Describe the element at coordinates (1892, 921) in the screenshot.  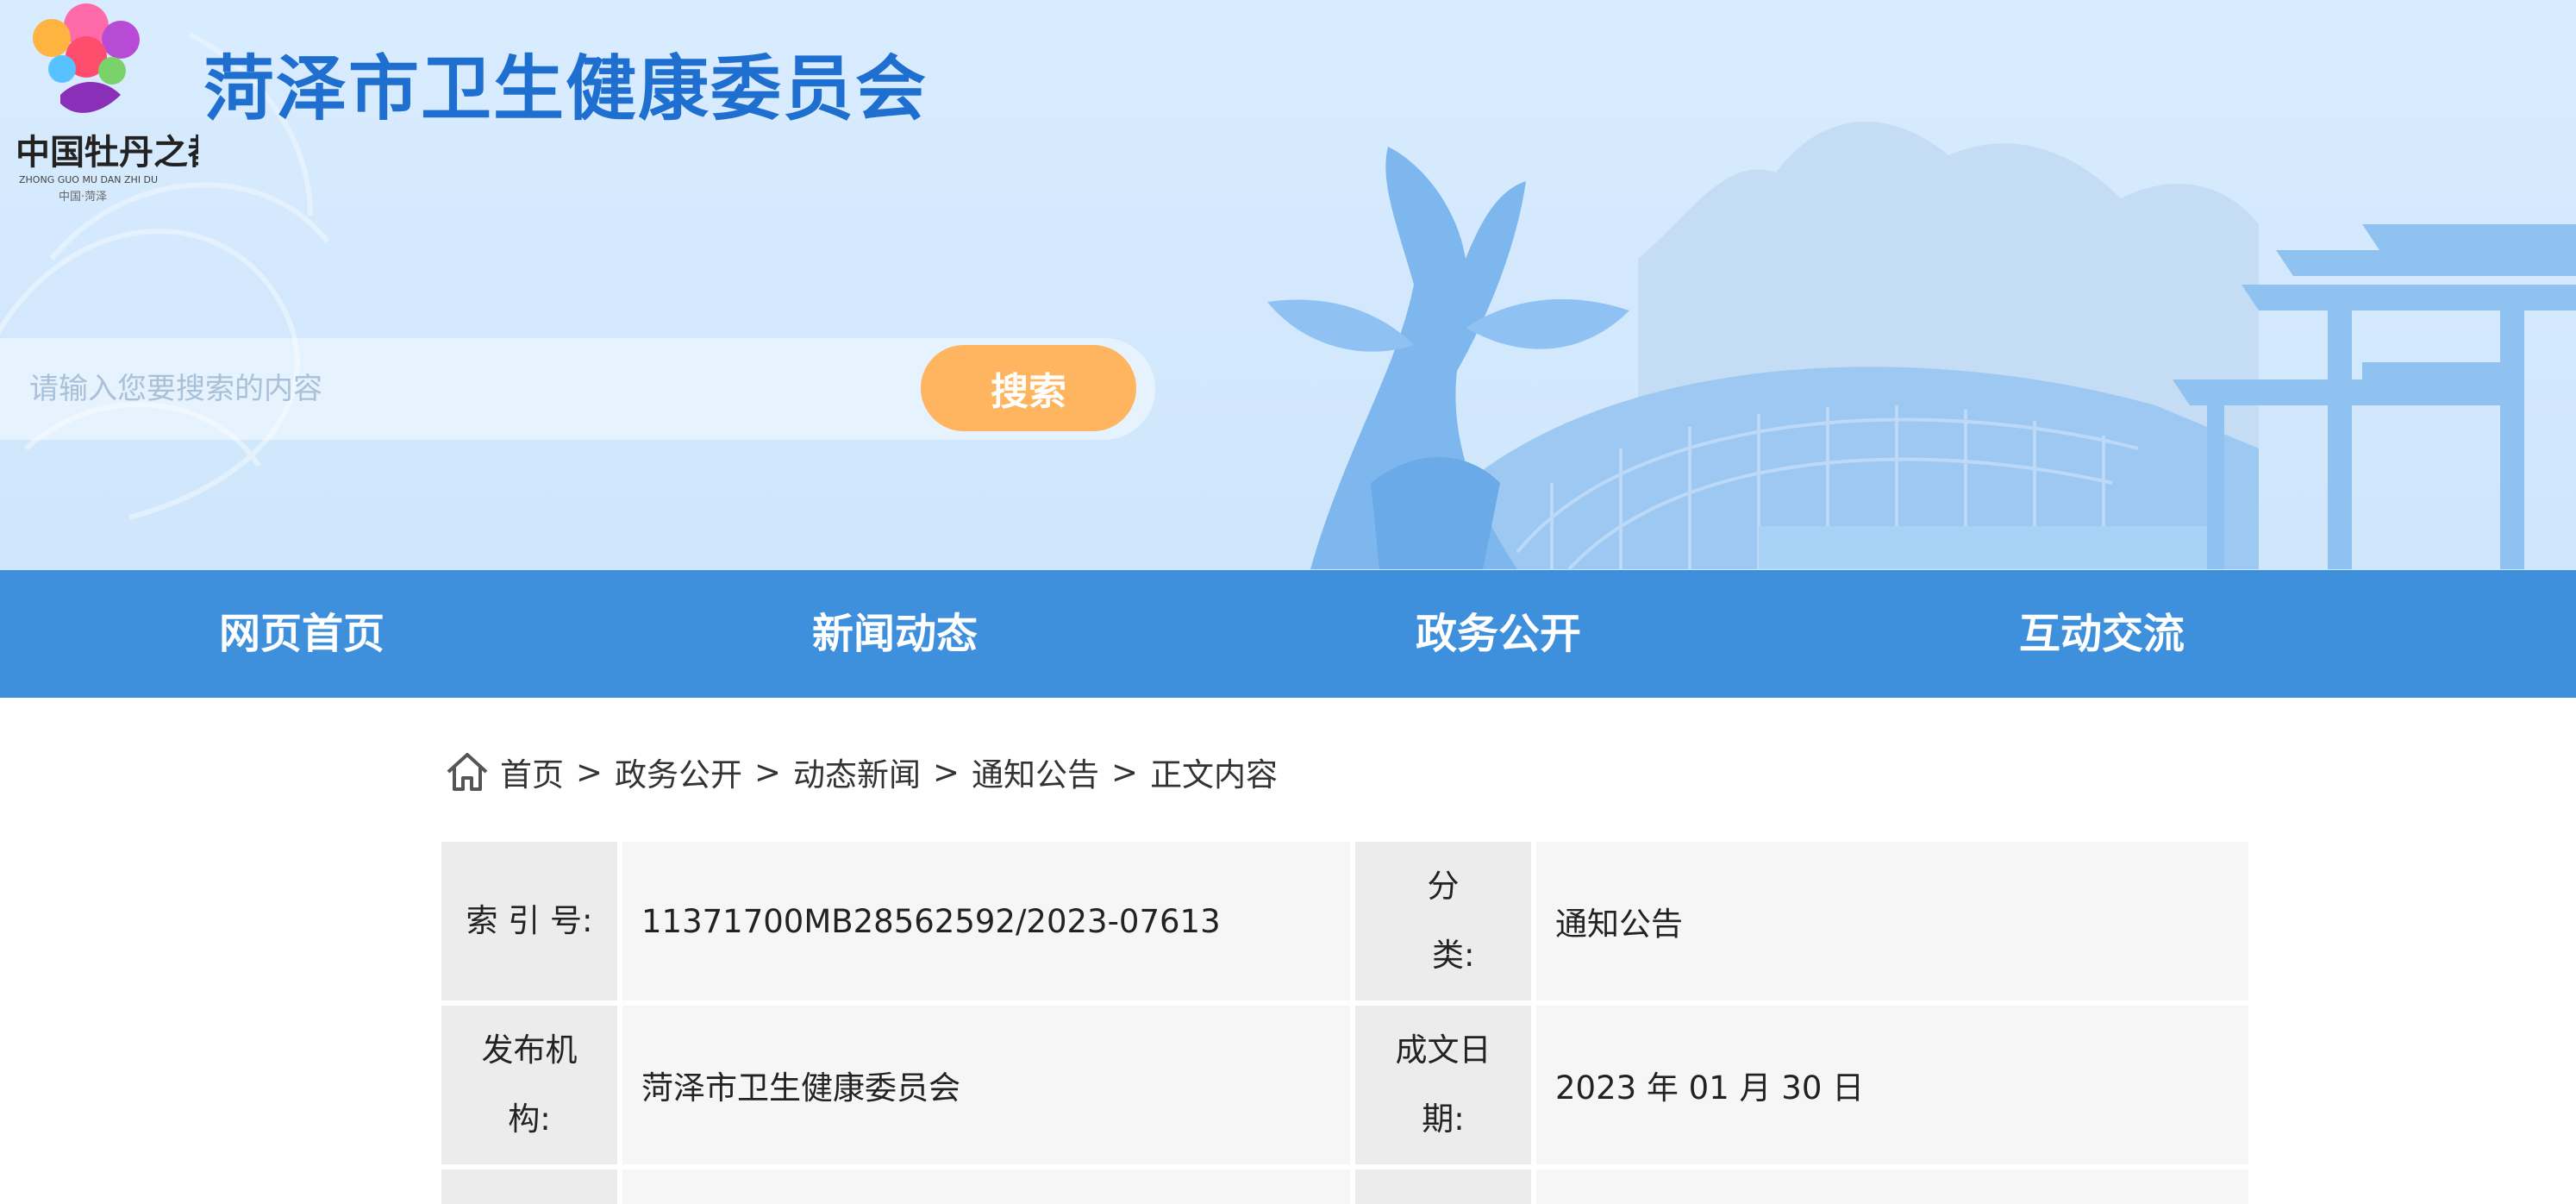
I see `category-value: 通知公告` at that location.